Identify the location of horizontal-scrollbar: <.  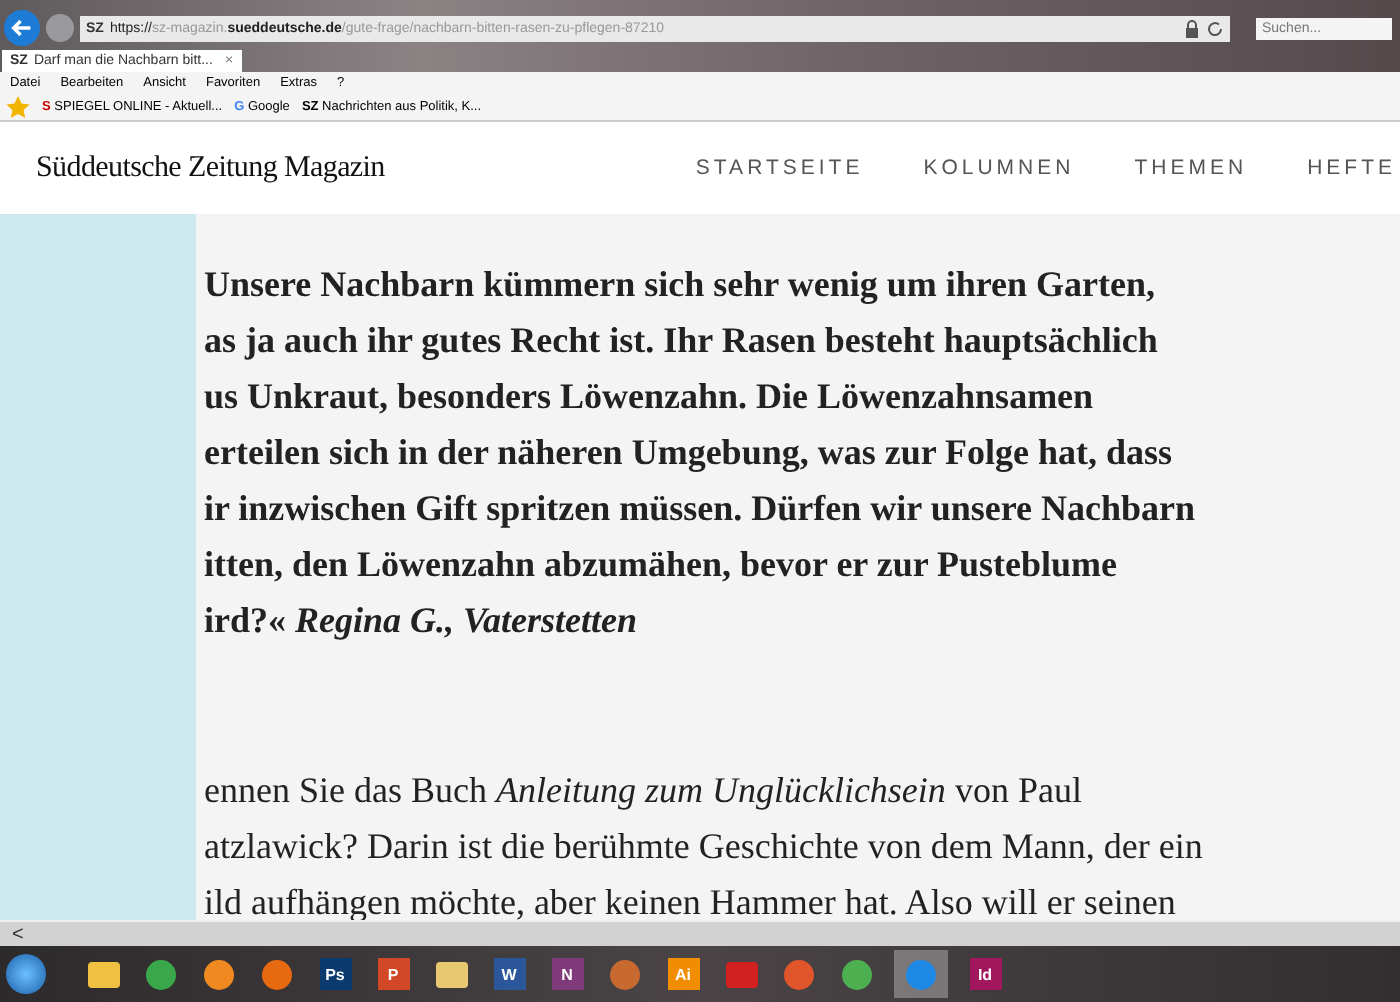
(700, 933).